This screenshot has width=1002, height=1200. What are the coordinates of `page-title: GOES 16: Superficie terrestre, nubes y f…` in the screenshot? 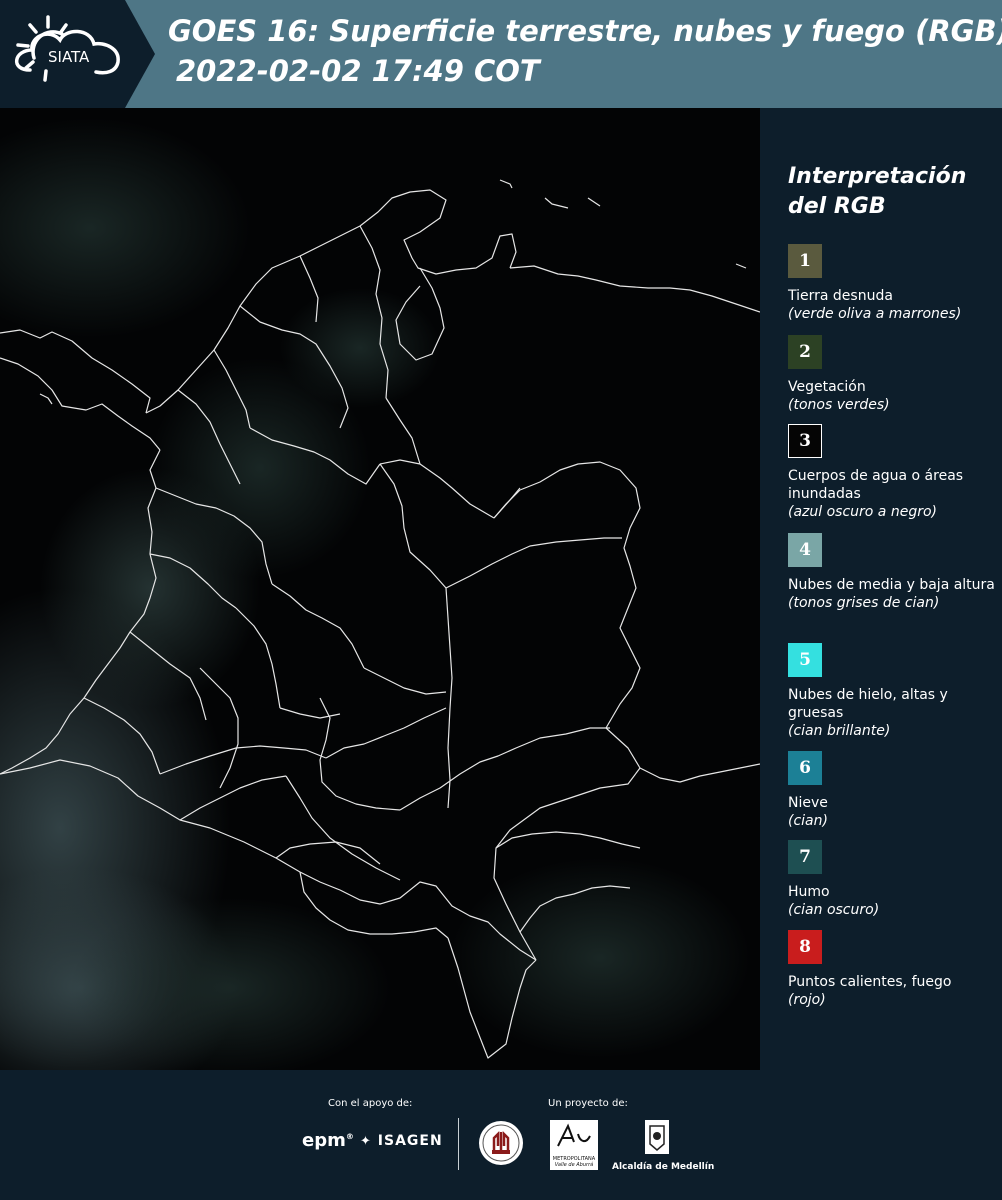 It's located at (585, 31).